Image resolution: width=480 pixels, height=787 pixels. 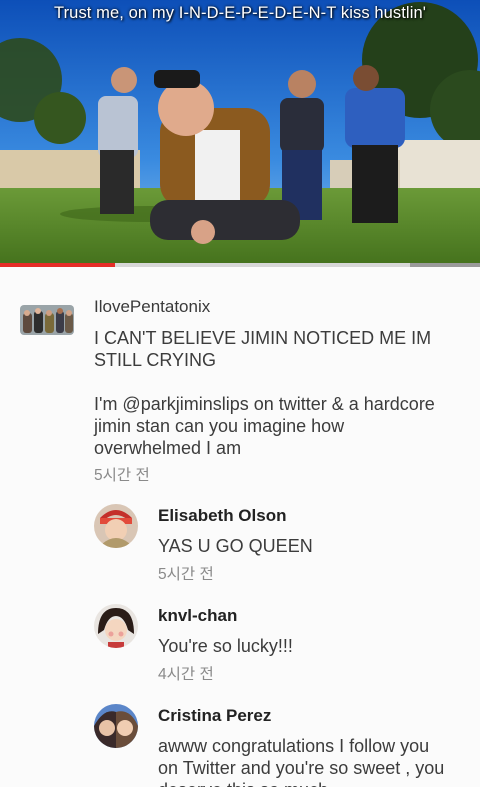 What do you see at coordinates (294, 746) in the screenshot?
I see `reply-text-line-1: awww congratulations I follow you` at bounding box center [294, 746].